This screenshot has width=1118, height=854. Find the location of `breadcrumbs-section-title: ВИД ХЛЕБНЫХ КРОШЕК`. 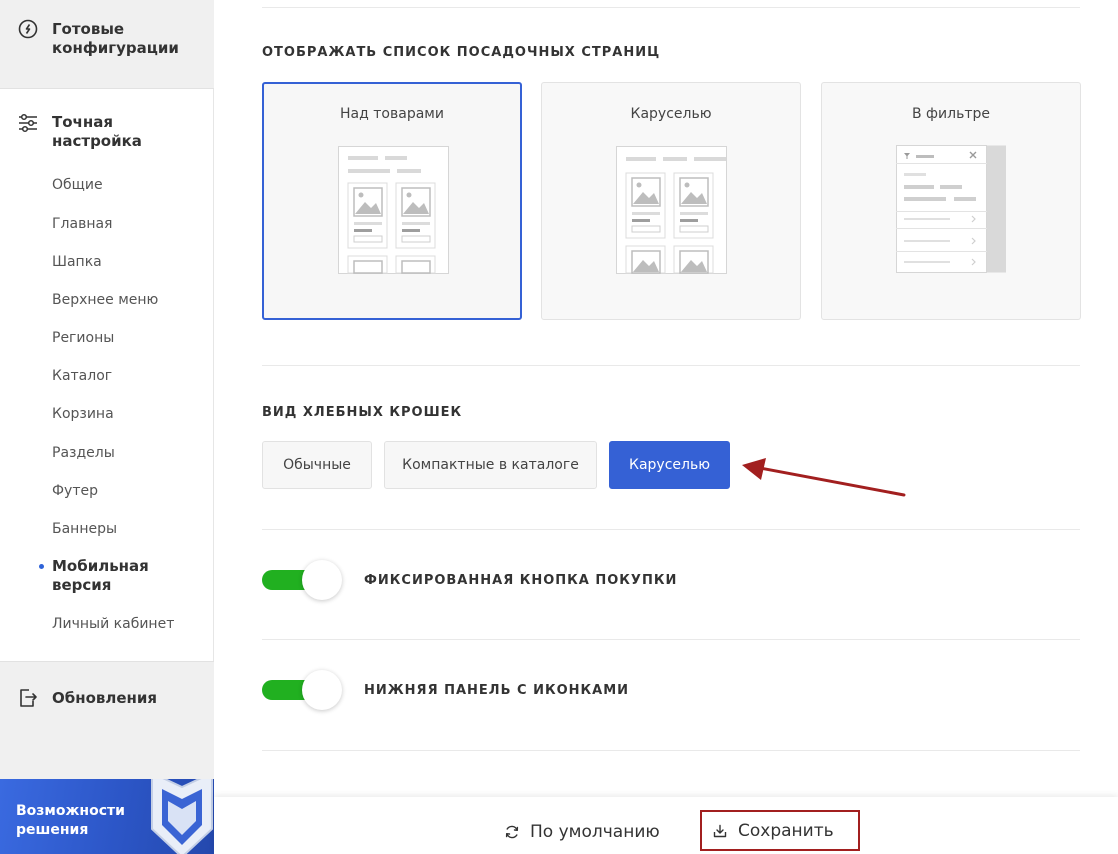

breadcrumbs-section-title: ВИД ХЛЕБНЫХ КРОШЕК is located at coordinates (362, 412).